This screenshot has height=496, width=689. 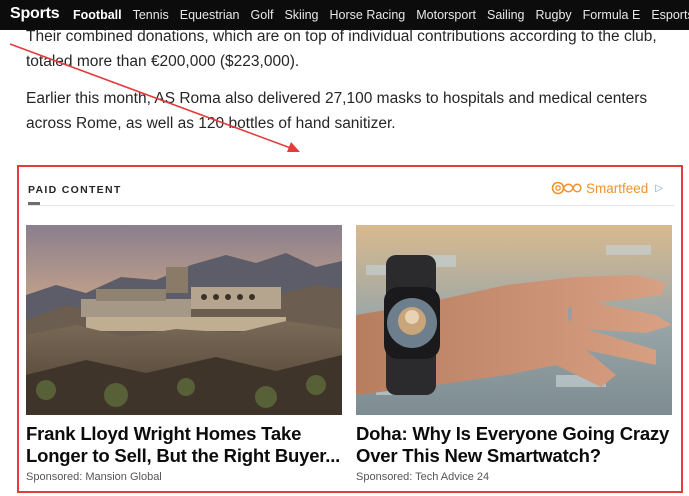 I want to click on nav-item-sailing: Sailing, so click(x=506, y=15).